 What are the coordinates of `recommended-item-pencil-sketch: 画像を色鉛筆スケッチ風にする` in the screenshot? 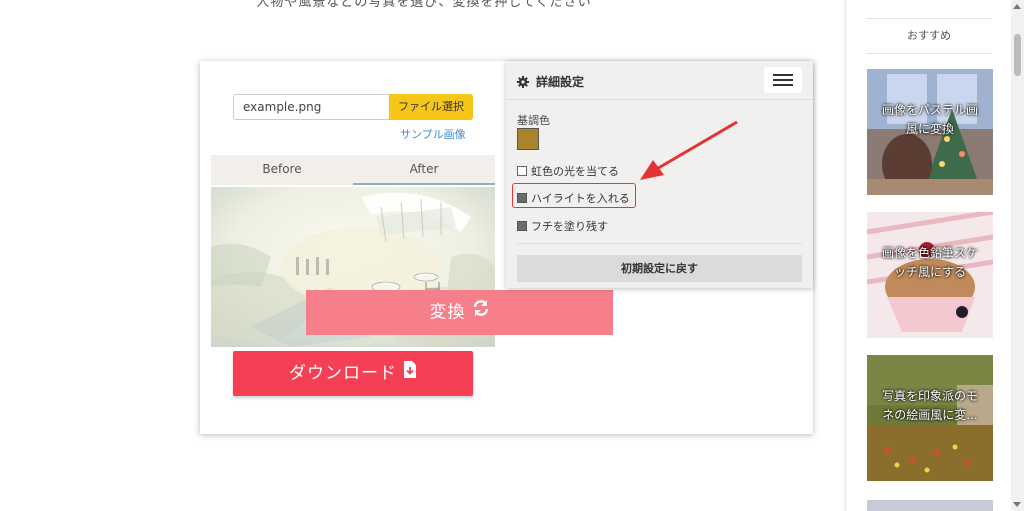 It's located at (930, 275).